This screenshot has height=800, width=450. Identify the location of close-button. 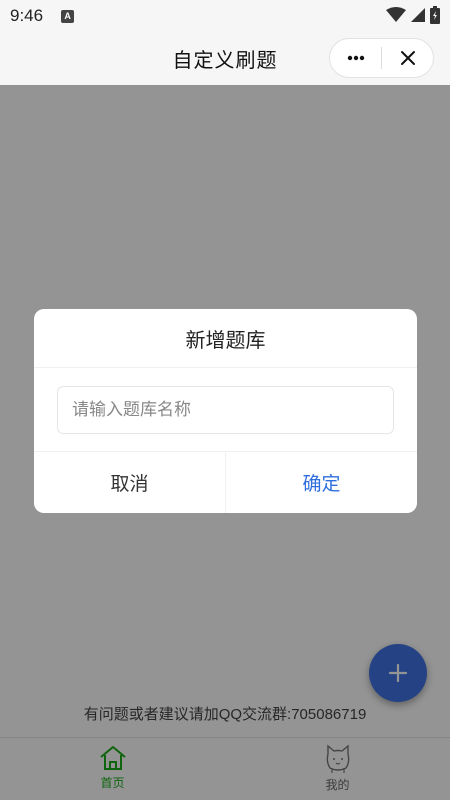
(407, 58).